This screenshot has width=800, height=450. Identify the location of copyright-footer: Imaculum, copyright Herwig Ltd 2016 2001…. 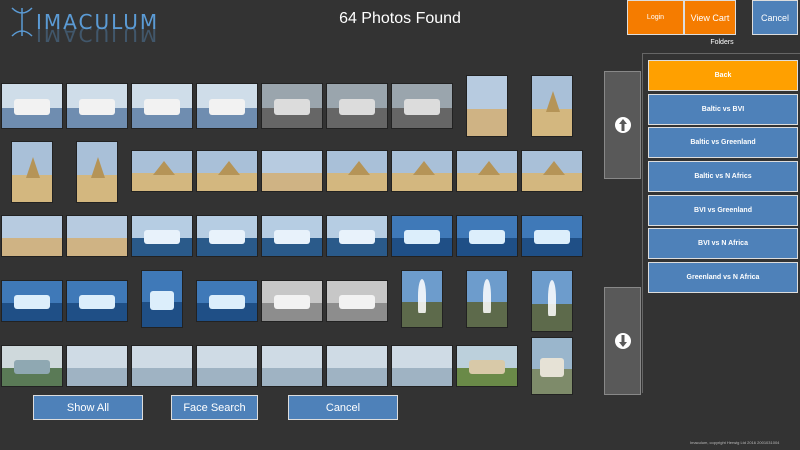
(735, 442).